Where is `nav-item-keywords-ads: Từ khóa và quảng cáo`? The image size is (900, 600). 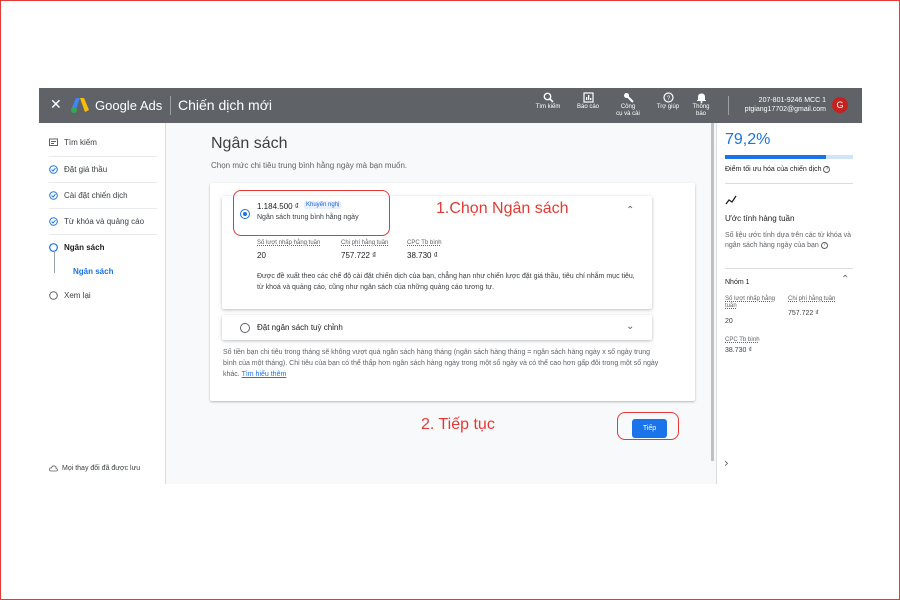
nav-item-keywords-ads: Từ khóa và quảng cáo is located at coordinates (96, 221).